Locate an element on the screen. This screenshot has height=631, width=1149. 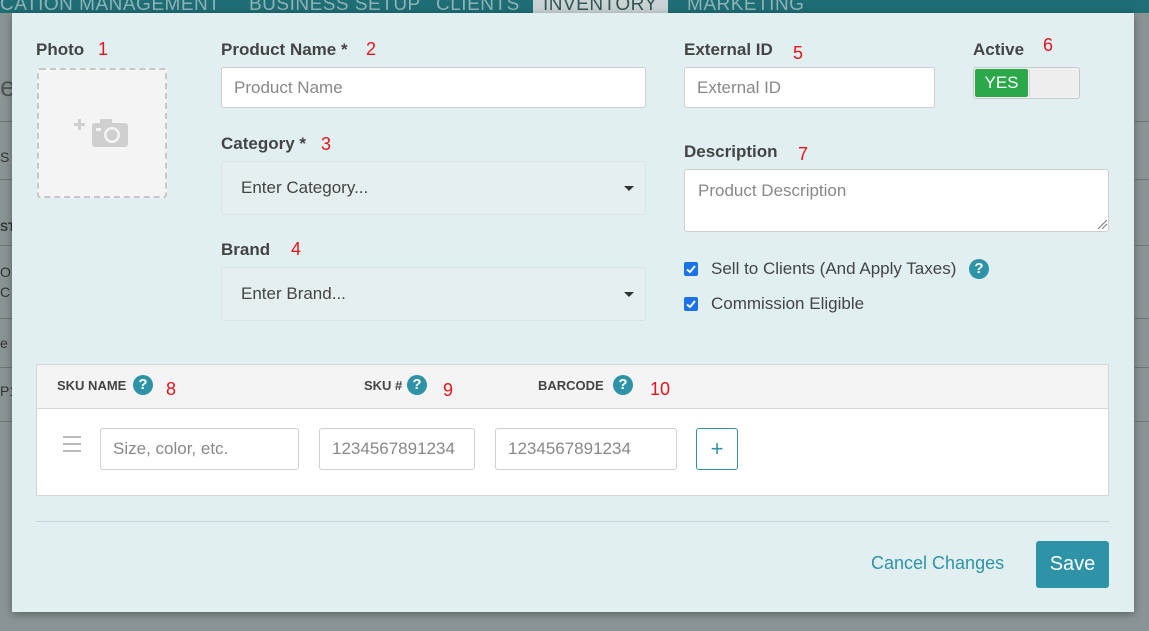
sku-table-header: SKU NAME ? 8 SKU # ? 9 BARCODE ? 10 is located at coordinates (572, 387).